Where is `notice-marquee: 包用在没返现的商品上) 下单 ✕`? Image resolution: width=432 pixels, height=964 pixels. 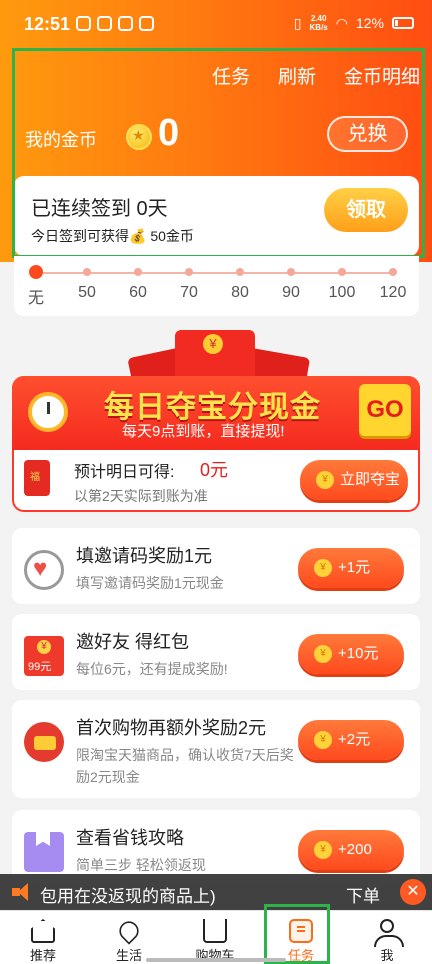
notice-marquee: 包用在没返现的商品上) 下单 ✕ is located at coordinates (216, 892).